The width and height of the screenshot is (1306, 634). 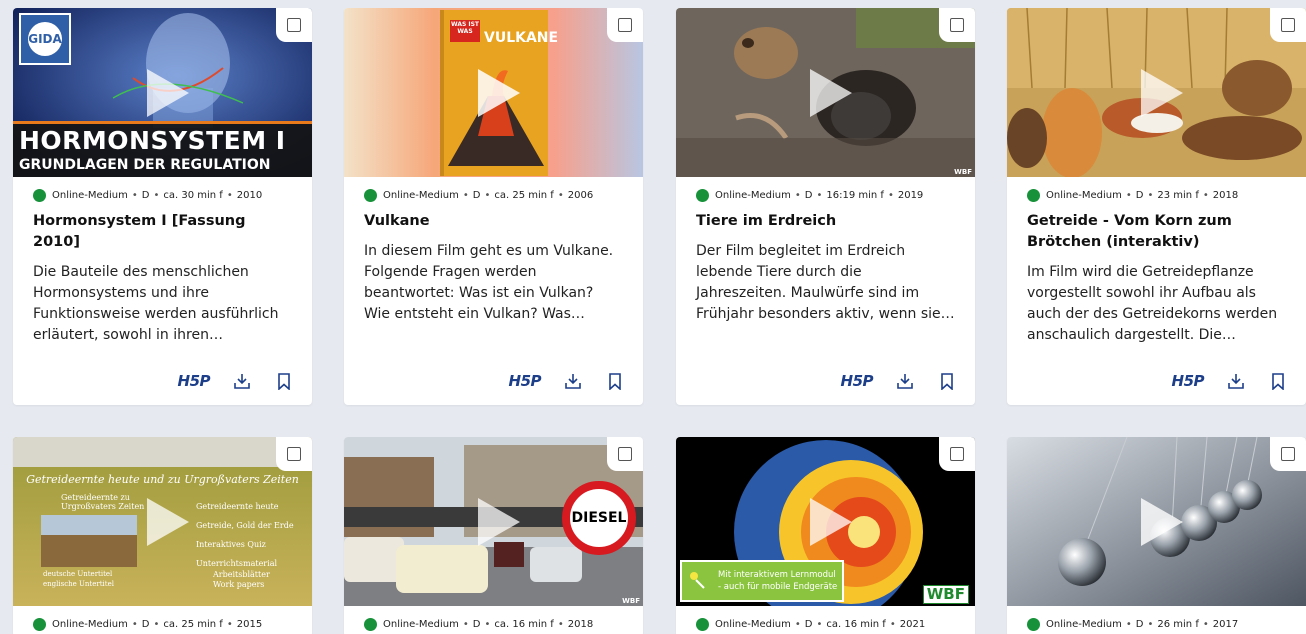 I want to click on badge-text: Mit interaktivem Lernmodul, so click(x=777, y=575).